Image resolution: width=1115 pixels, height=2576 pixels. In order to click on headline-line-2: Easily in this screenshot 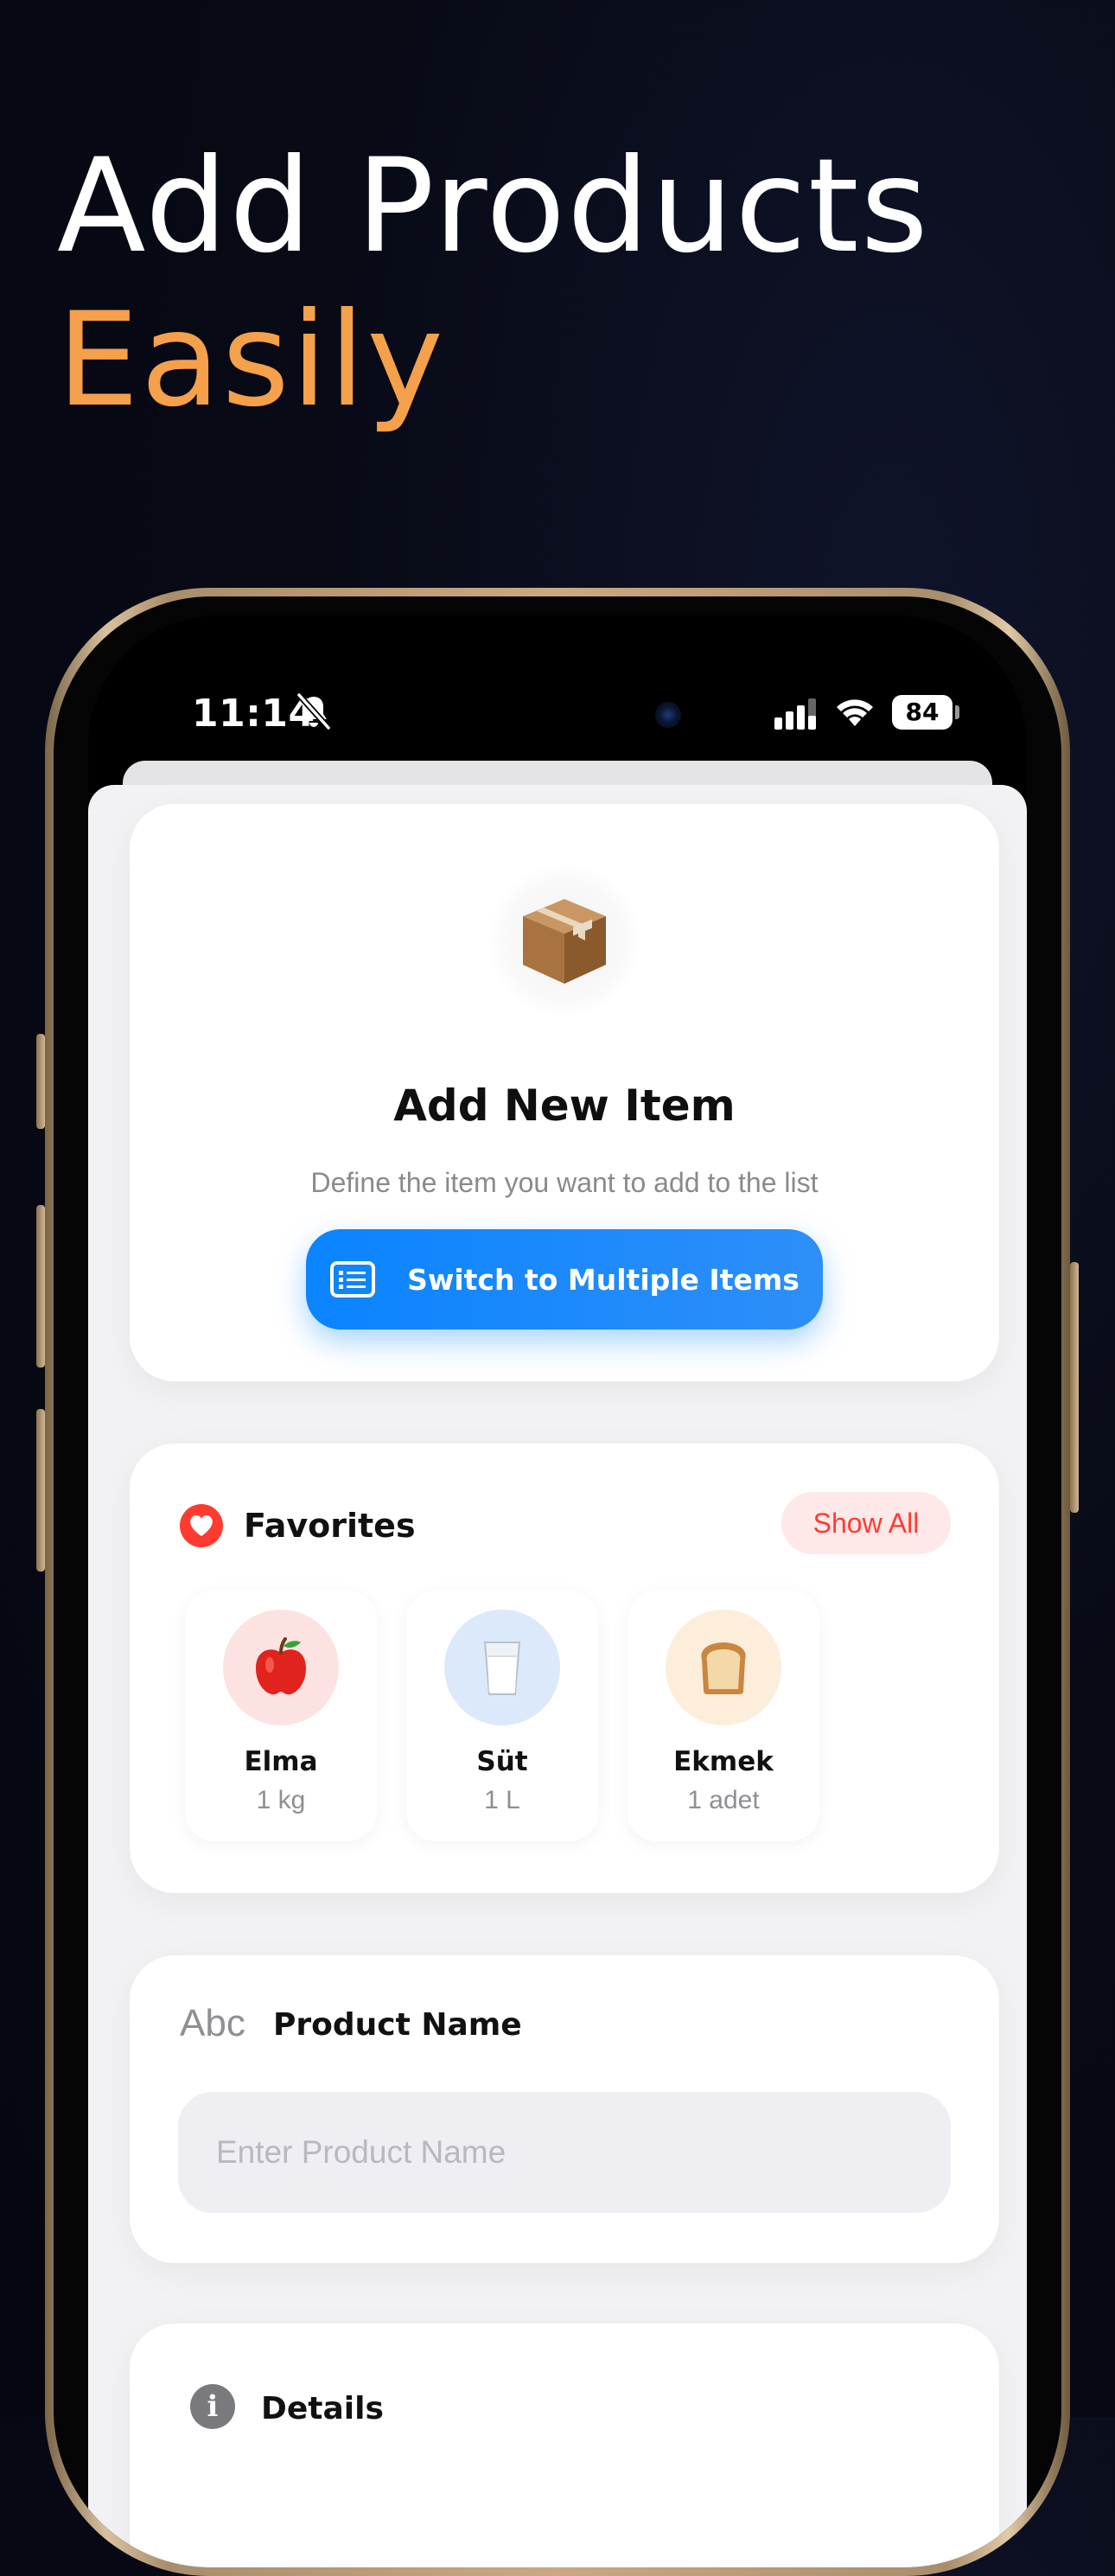, I will do `click(251, 360)`.